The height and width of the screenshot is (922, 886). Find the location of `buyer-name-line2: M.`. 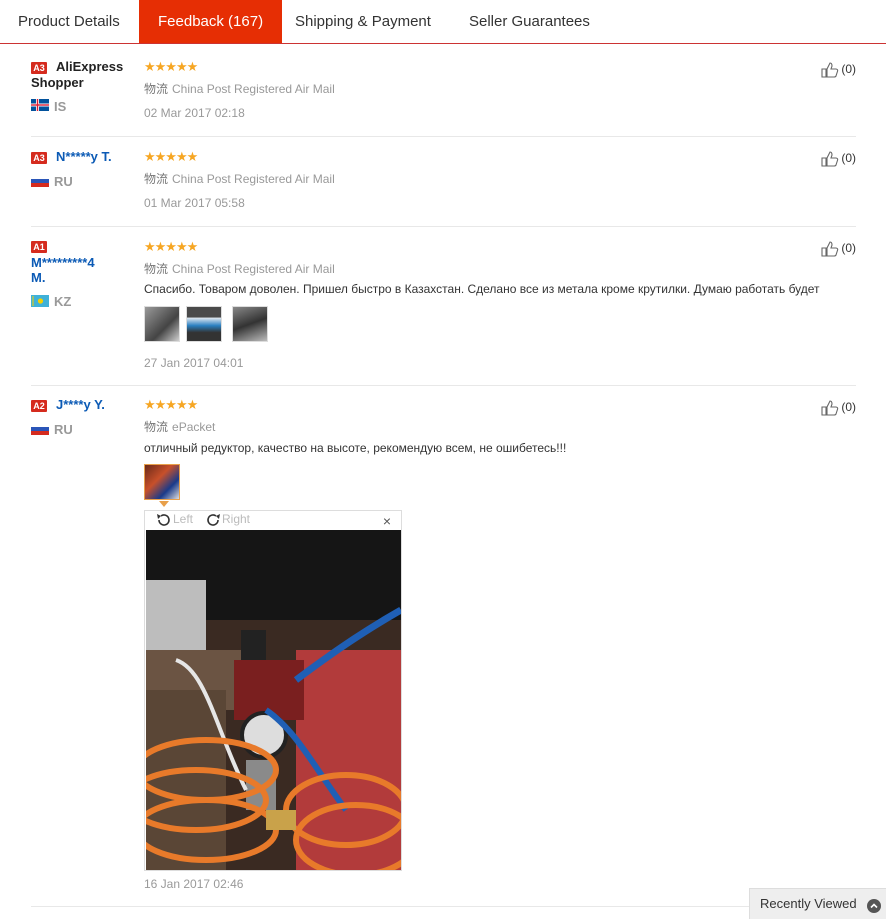

buyer-name-line2: M. is located at coordinates (38, 277).